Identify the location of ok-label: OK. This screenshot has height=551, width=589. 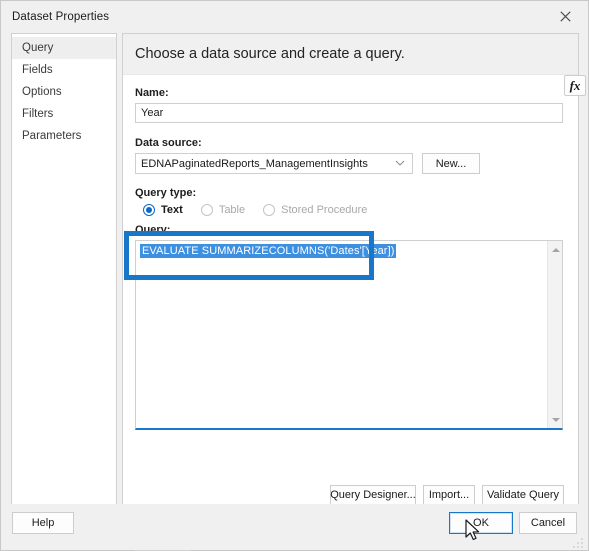
(481, 523).